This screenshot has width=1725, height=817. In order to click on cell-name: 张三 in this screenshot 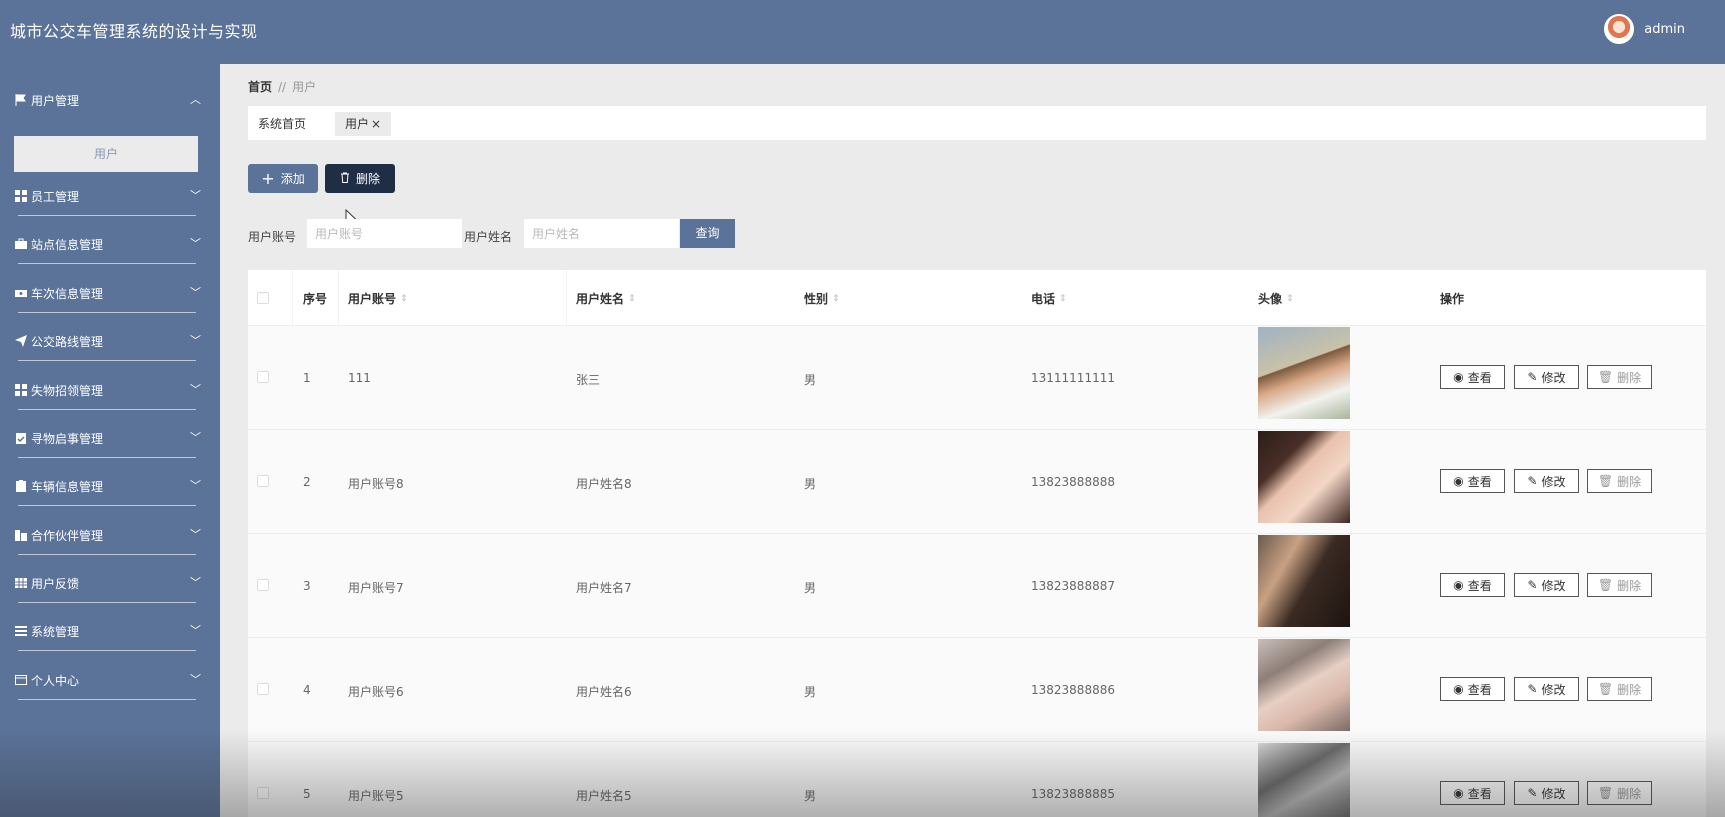, I will do `click(588, 380)`.